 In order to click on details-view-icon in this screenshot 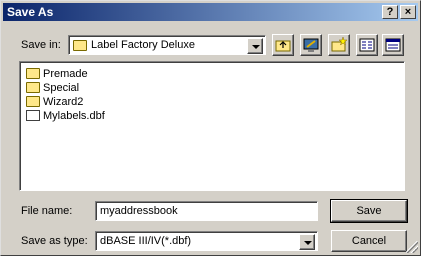, I will do `click(393, 45)`.